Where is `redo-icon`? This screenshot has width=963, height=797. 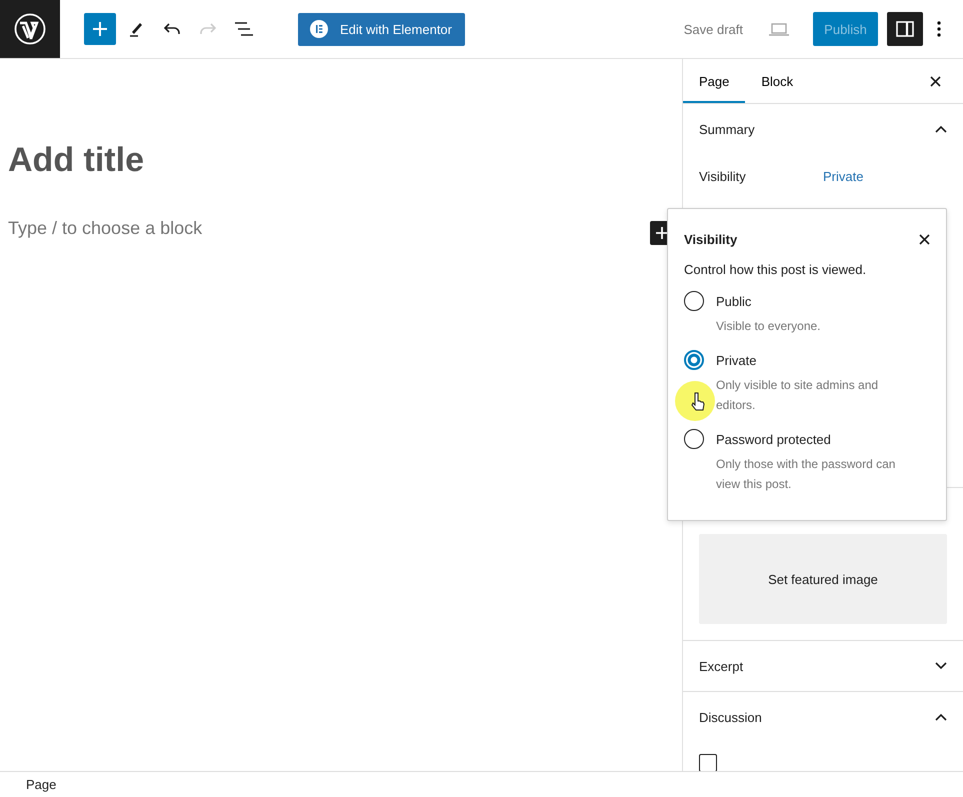 redo-icon is located at coordinates (208, 29).